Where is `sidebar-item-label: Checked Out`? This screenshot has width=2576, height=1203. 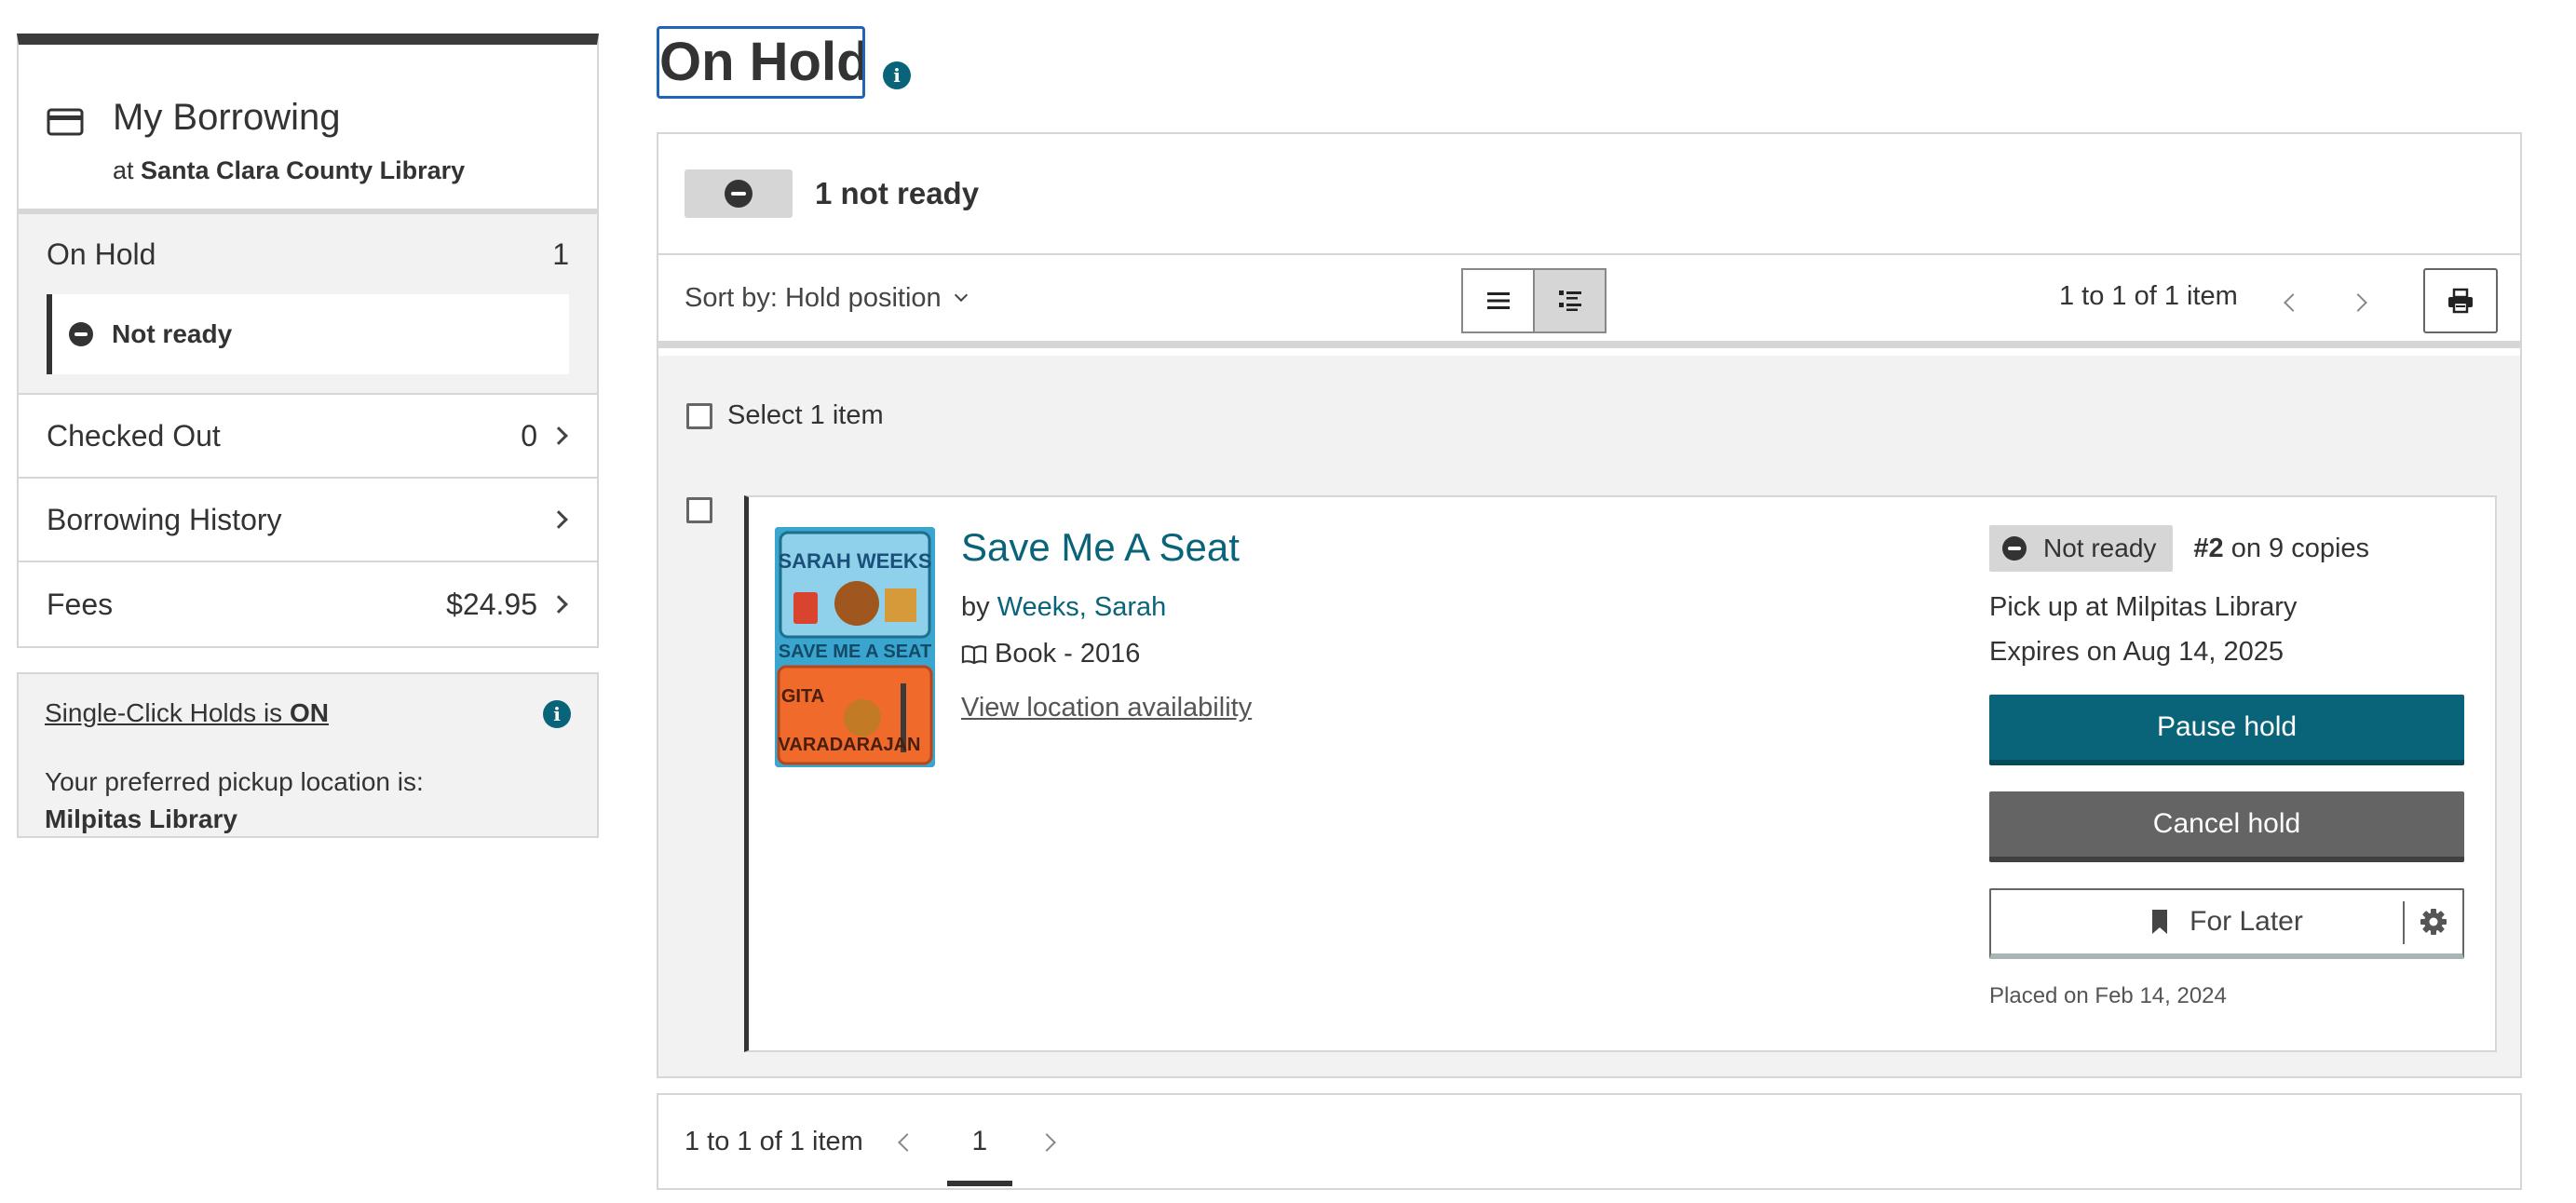
sidebar-item-label: Checked Out is located at coordinates (134, 436).